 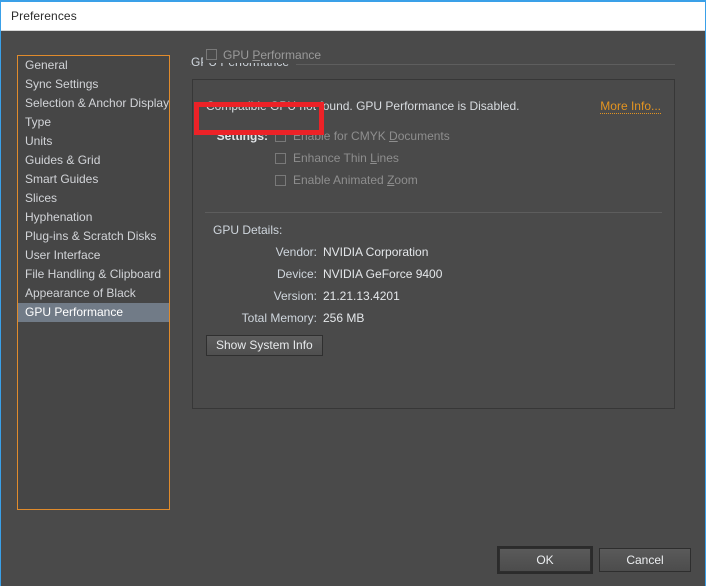 I want to click on label-pre: Enable Animated, so click(x=340, y=180).